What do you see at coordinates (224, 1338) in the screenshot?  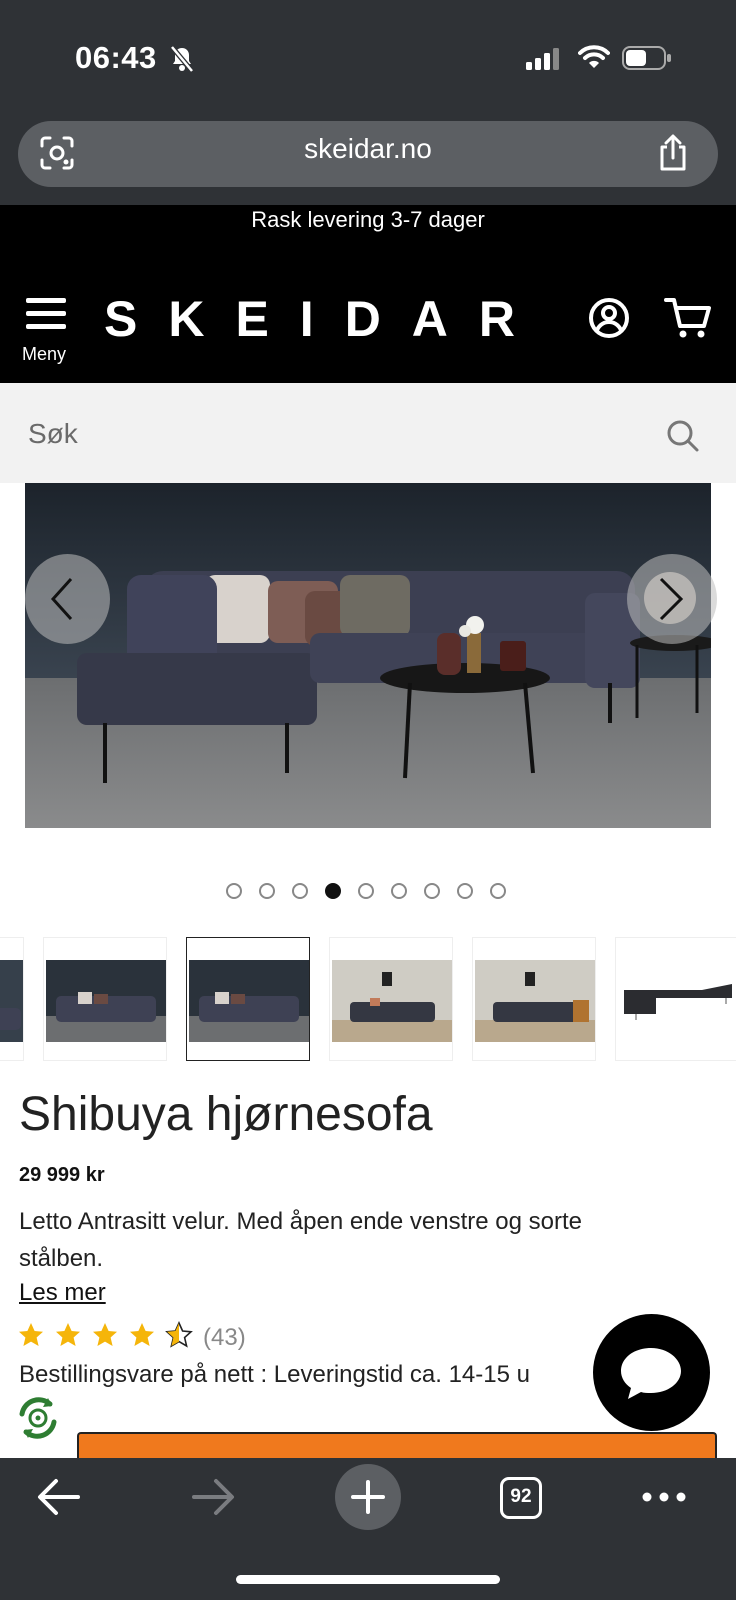 I see `rating-count: (43)` at bounding box center [224, 1338].